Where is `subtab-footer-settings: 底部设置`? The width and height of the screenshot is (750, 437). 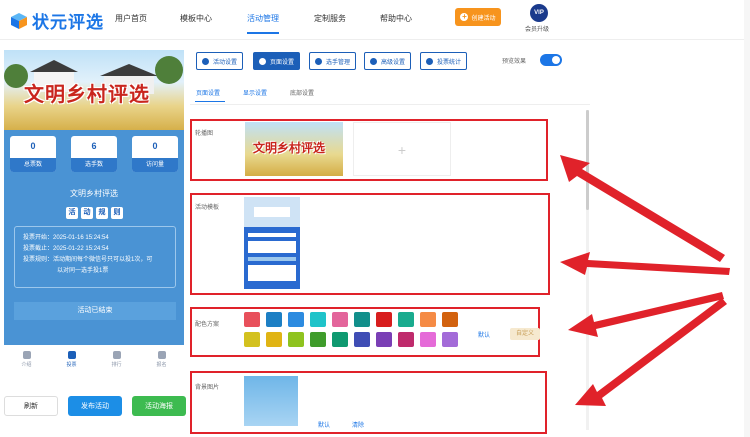 subtab-footer-settings: 底部设置 is located at coordinates (302, 92).